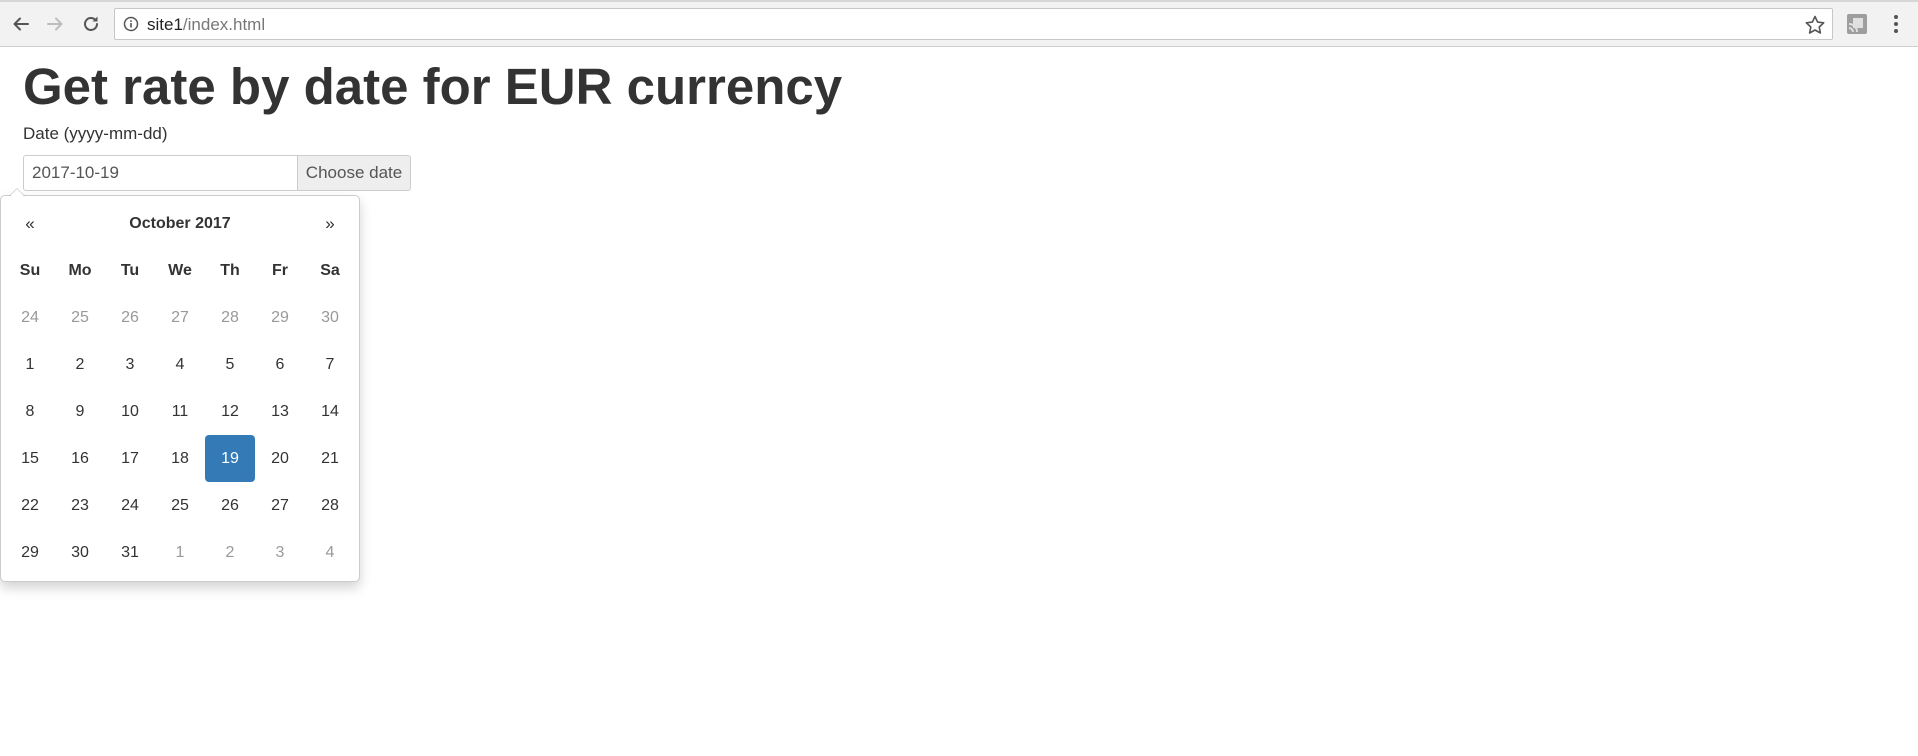  I want to click on day-cell: 14, so click(330, 411).